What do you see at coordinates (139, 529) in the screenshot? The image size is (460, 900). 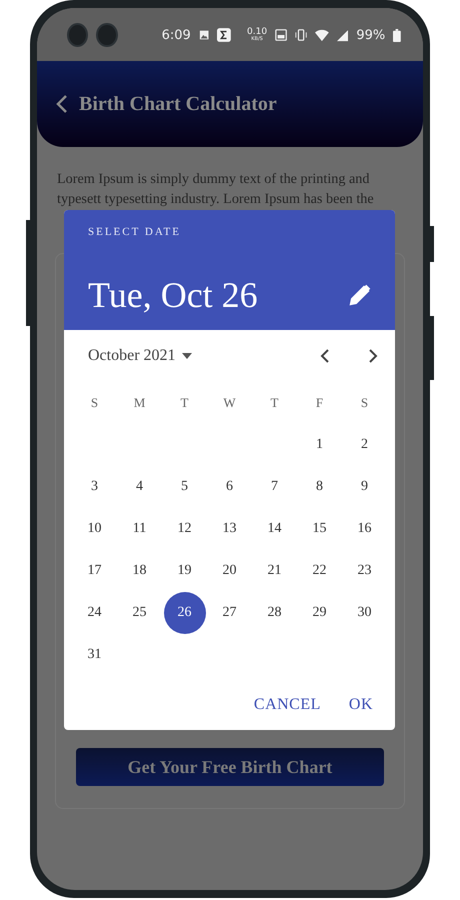 I see `calendar-day: 11` at bounding box center [139, 529].